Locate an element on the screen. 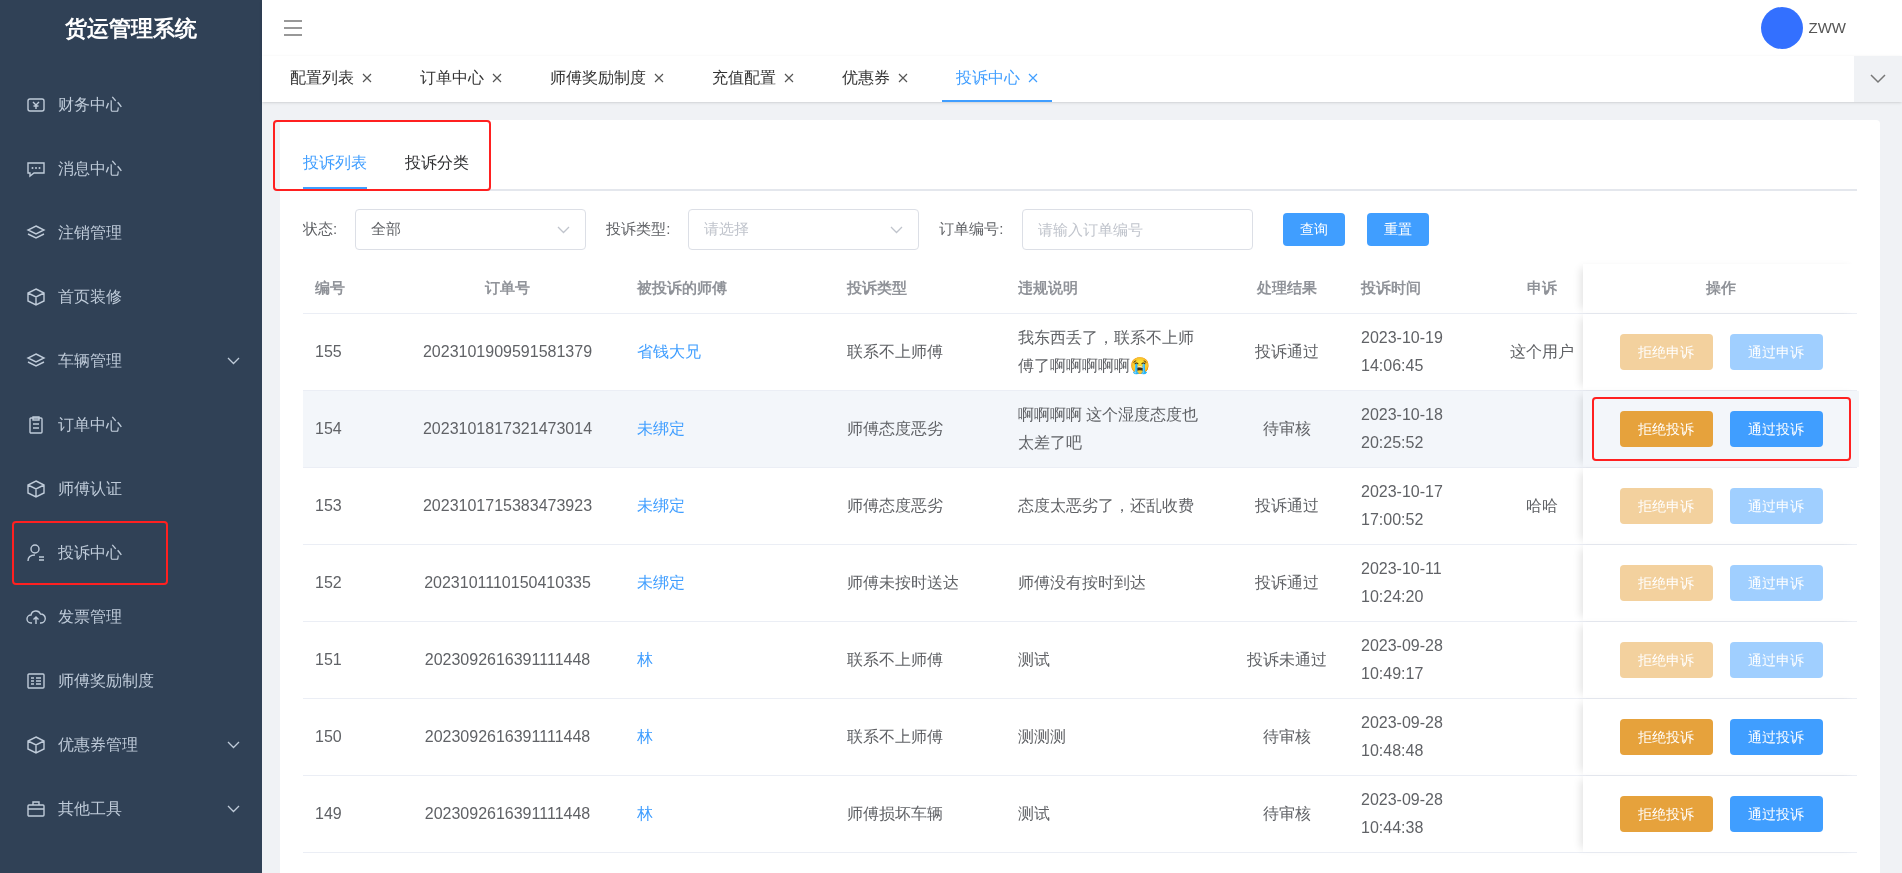  user-name: ZWW is located at coordinates (1827, 27).